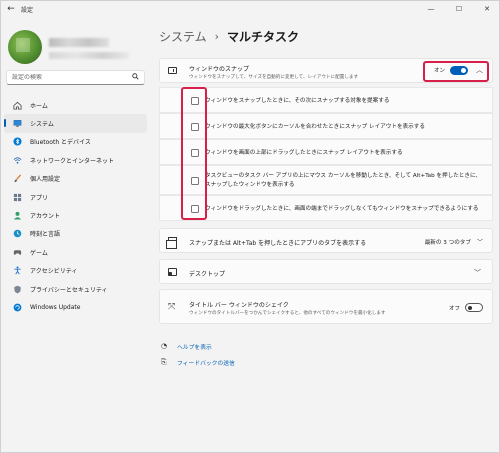 The width and height of the screenshot is (500, 453). Describe the element at coordinates (250, 185) in the screenshot. I see `option-label-line2: スナップしたウィンドウを表示する` at that location.